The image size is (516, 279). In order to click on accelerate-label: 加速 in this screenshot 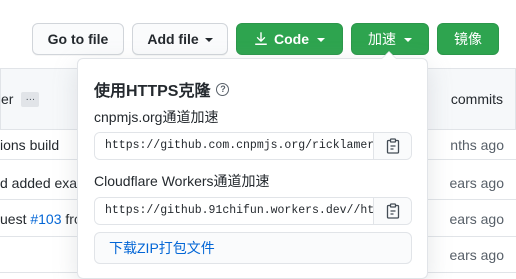, I will do `click(382, 39)`.